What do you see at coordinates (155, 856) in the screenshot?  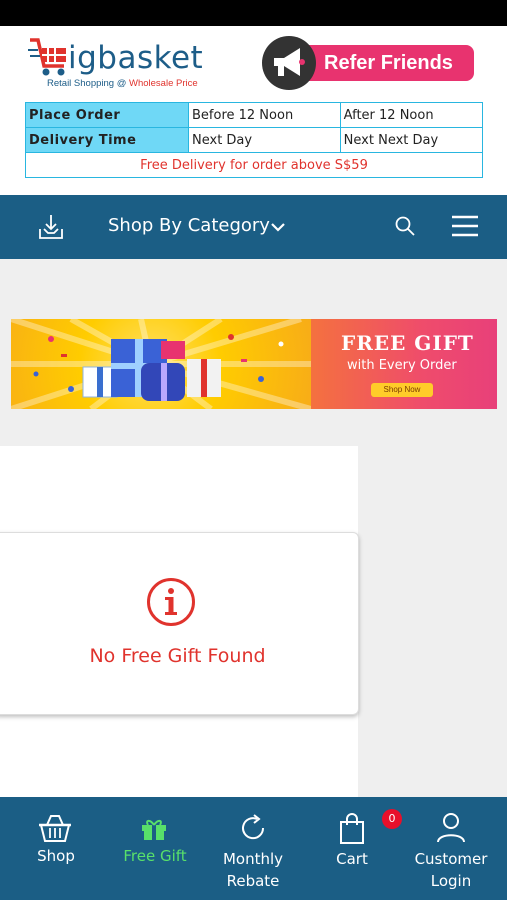 I see `tab-free-gift-label: Free Gift` at bounding box center [155, 856].